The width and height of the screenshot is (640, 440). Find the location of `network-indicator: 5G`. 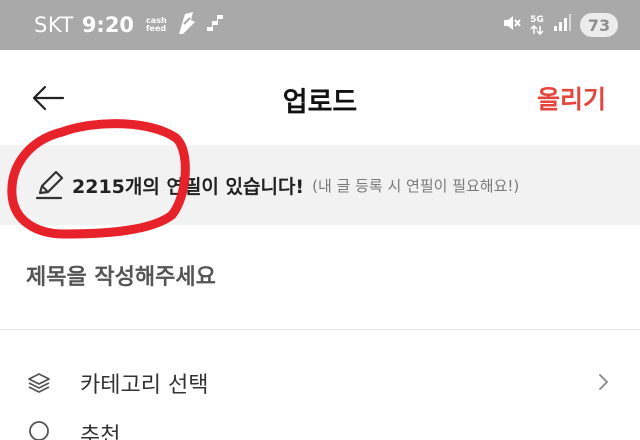

network-indicator: 5G is located at coordinates (537, 25).